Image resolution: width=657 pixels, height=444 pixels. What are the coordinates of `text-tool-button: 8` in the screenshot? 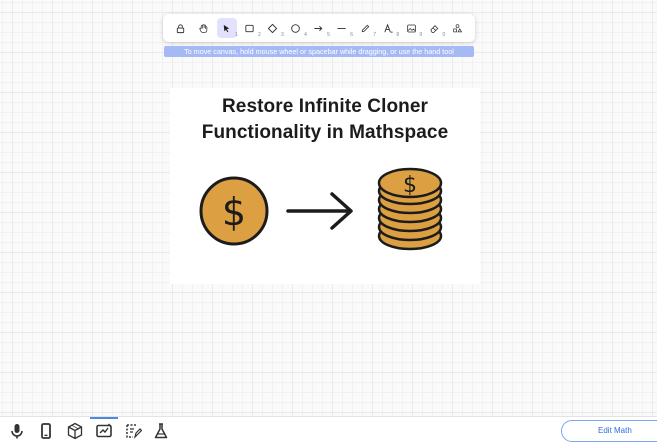 It's located at (389, 28).